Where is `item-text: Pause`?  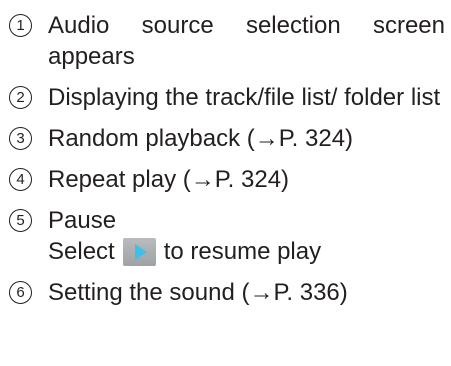 item-text: Pause is located at coordinates (82, 220).